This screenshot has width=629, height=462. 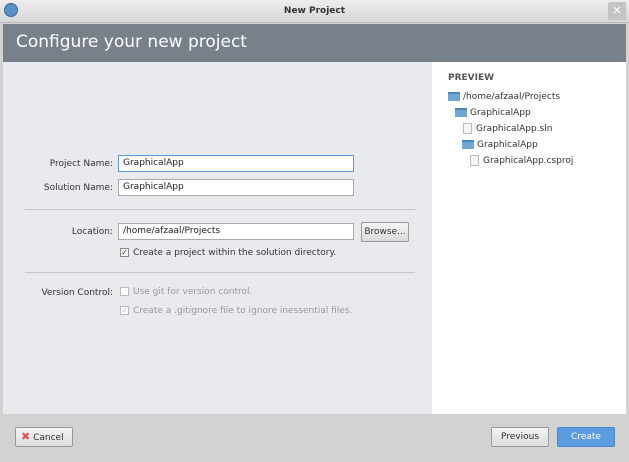 I want to click on create-button: Create, so click(x=586, y=437).